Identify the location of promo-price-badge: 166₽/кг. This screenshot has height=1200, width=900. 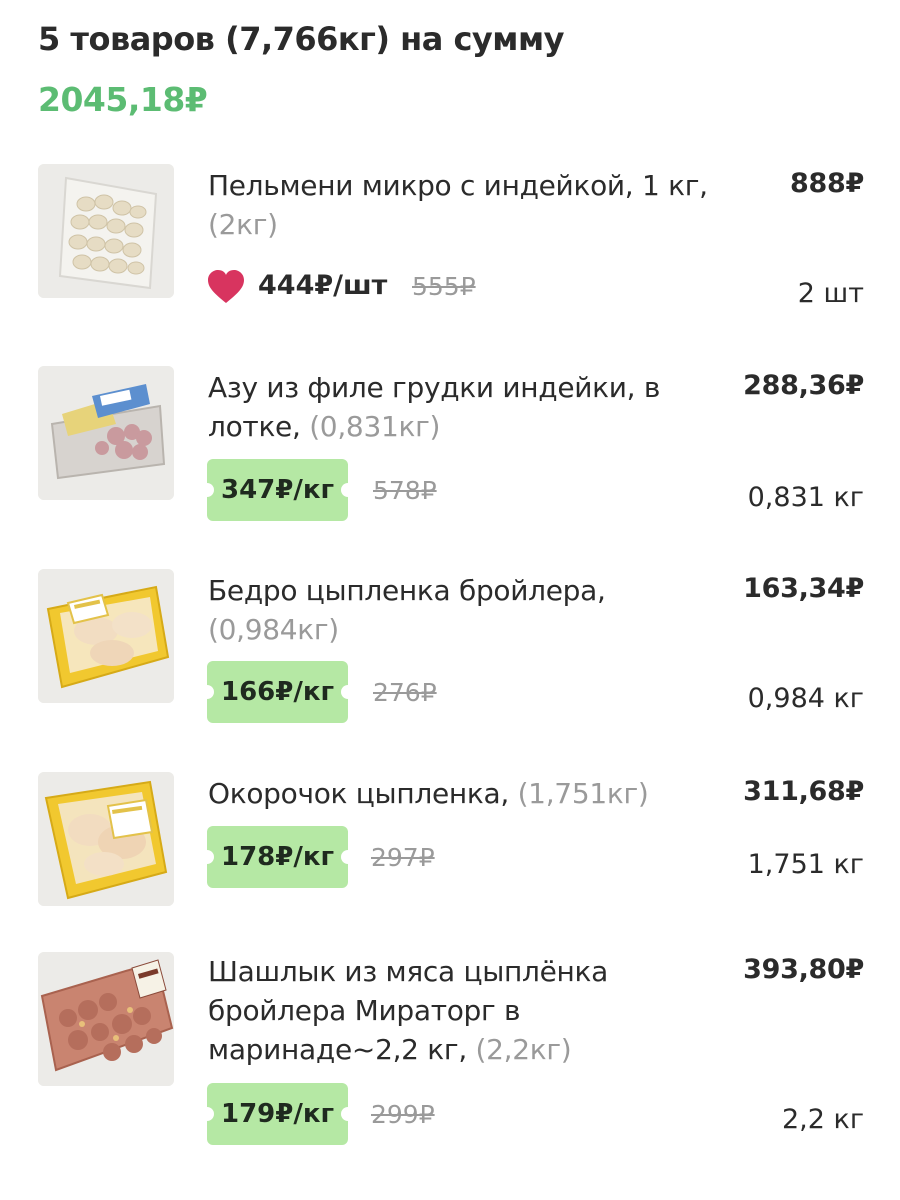
(277, 692).